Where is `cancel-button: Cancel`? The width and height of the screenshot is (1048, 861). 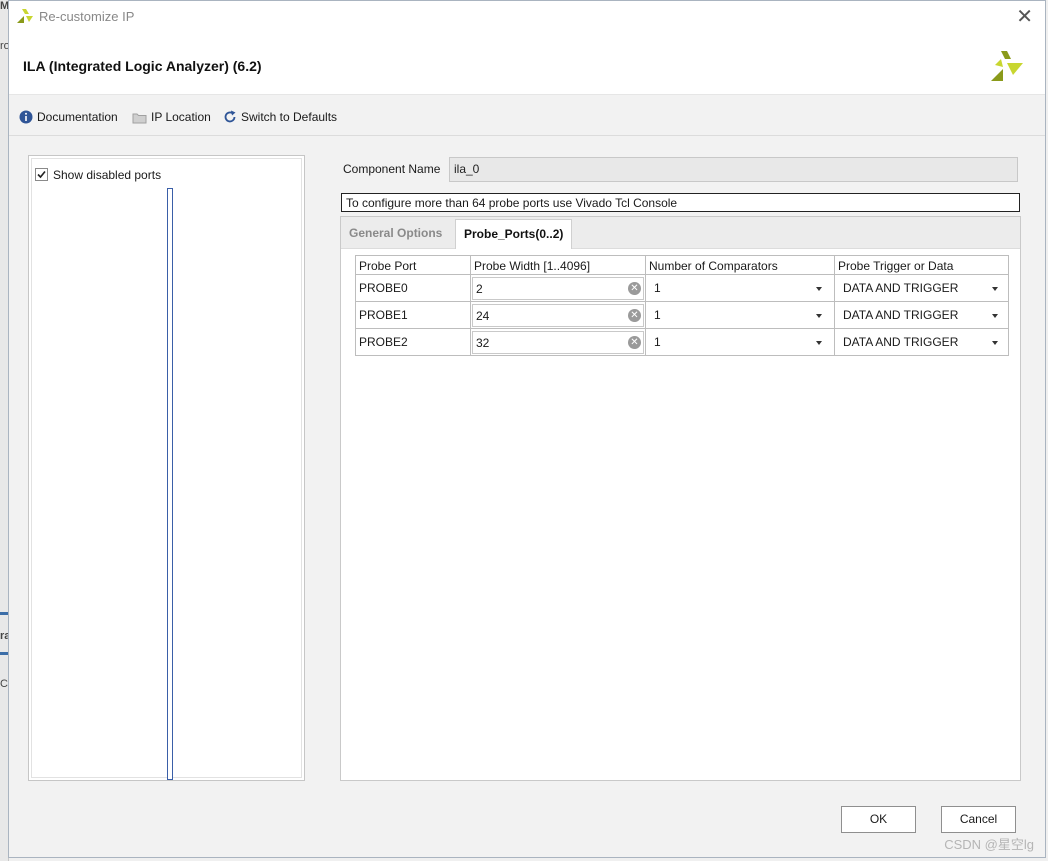 cancel-button: Cancel is located at coordinates (978, 819).